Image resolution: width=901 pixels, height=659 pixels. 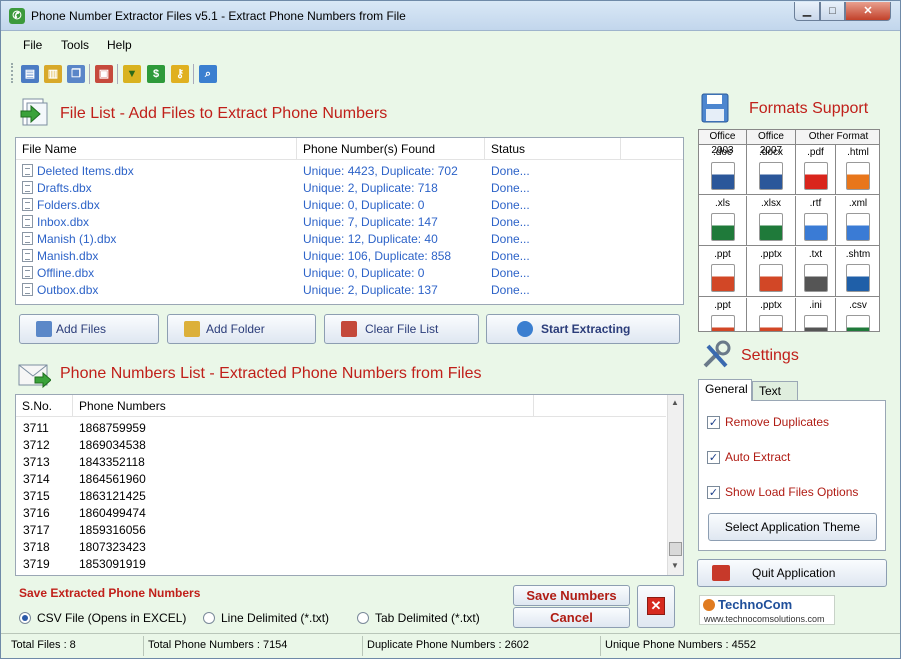 I want to click on file-name: Manish (1).dbx, so click(x=77, y=239).